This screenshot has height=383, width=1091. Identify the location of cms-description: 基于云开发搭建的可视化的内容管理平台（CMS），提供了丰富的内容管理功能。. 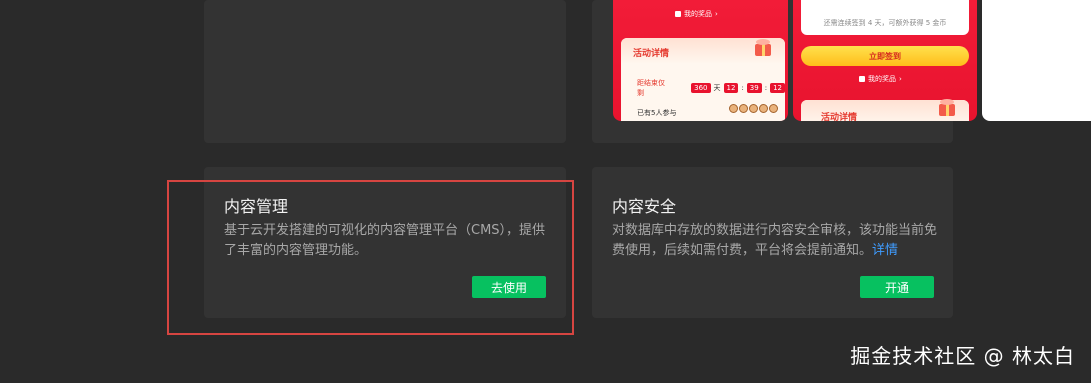
(385, 240).